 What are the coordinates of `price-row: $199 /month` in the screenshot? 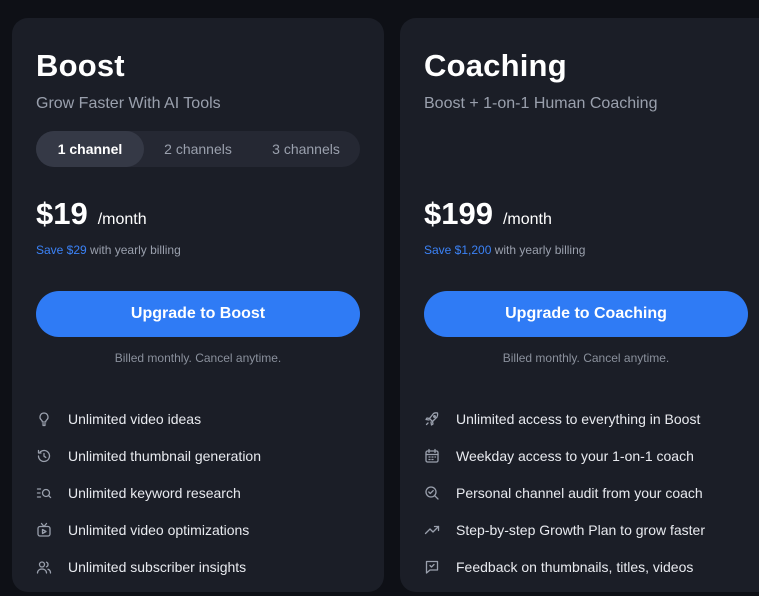 It's located at (488, 214).